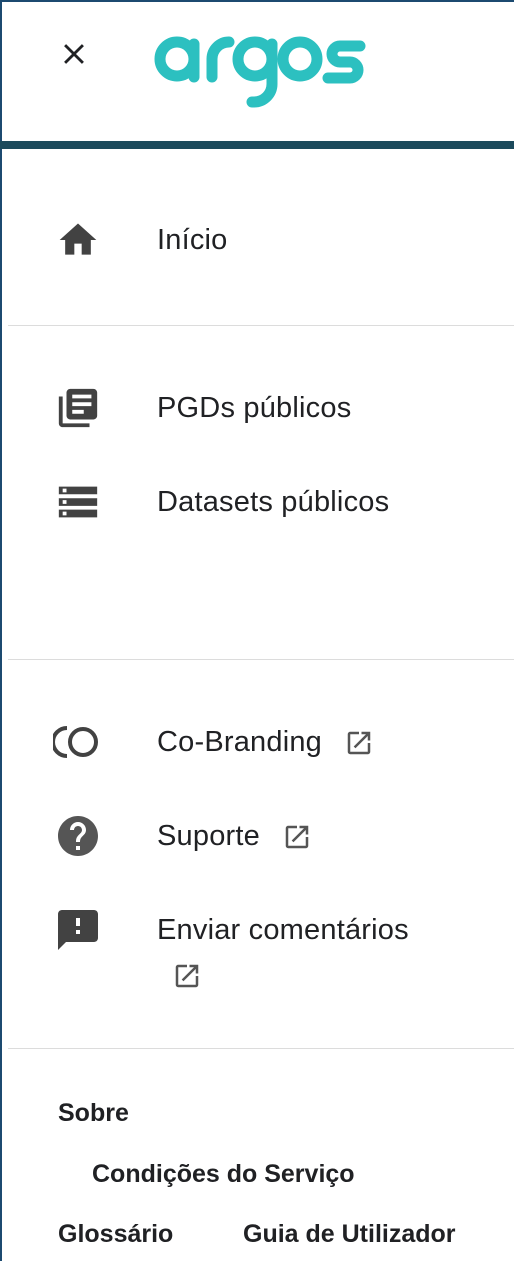  What do you see at coordinates (78, 930) in the screenshot?
I see `feedback-icon` at bounding box center [78, 930].